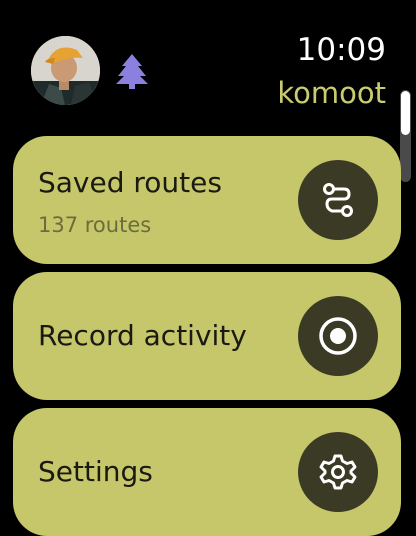 The width and height of the screenshot is (416, 536). Describe the element at coordinates (142, 335) in the screenshot. I see `card-title: Record activity` at that location.